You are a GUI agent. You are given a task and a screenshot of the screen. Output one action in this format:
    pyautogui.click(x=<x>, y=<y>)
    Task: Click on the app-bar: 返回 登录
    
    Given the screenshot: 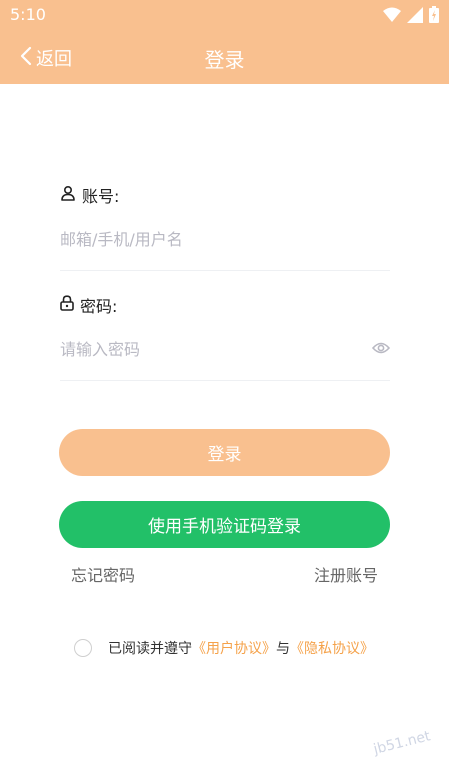 What is the action you would take?
    pyautogui.click(x=224, y=57)
    